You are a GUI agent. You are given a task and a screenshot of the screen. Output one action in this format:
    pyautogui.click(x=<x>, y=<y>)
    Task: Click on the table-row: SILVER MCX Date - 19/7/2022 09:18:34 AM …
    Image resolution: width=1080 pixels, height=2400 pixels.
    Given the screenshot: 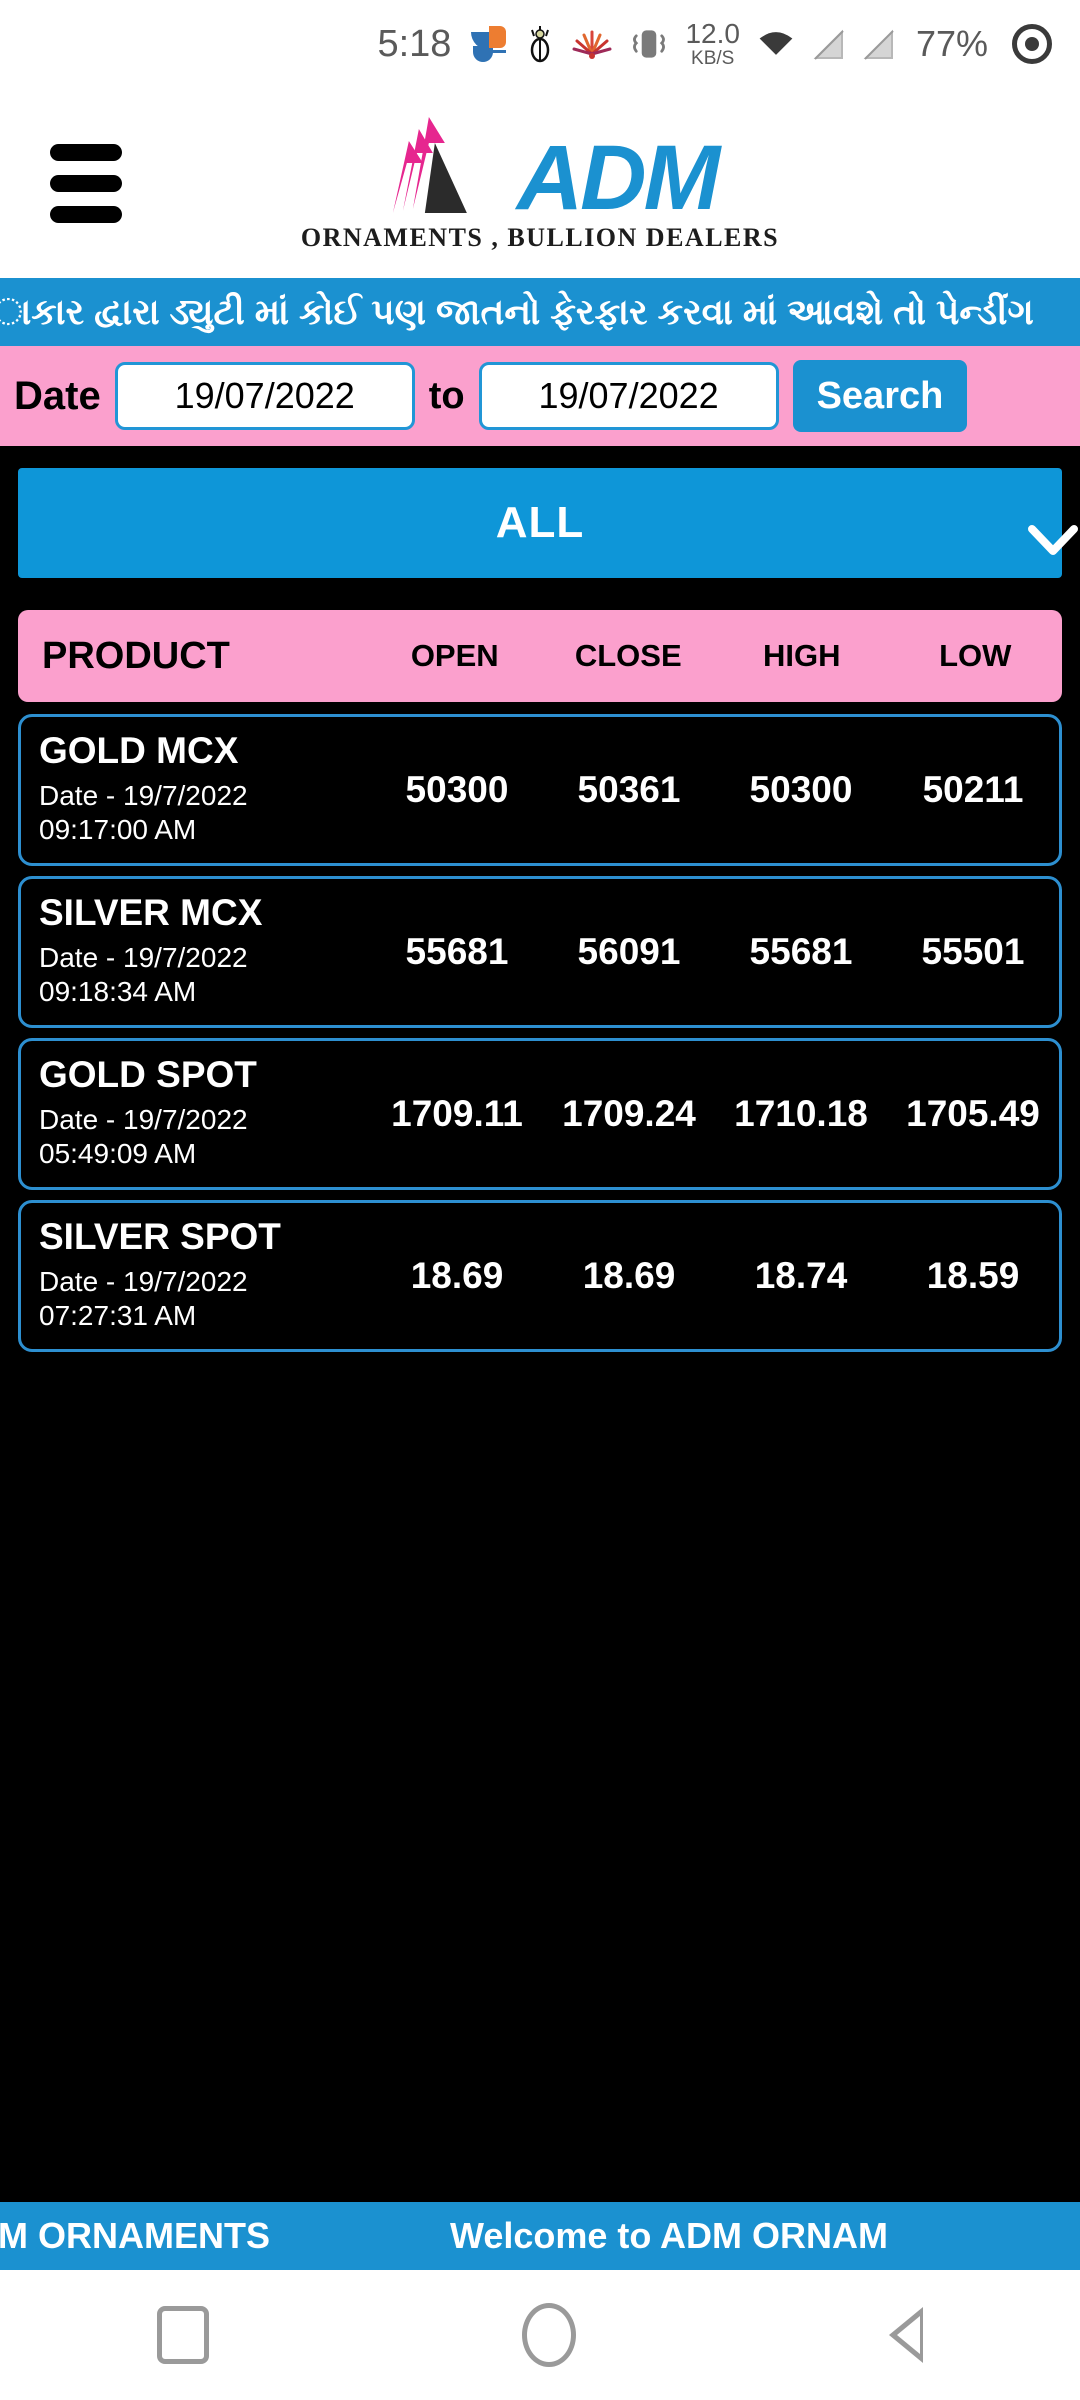 What is the action you would take?
    pyautogui.click(x=540, y=952)
    